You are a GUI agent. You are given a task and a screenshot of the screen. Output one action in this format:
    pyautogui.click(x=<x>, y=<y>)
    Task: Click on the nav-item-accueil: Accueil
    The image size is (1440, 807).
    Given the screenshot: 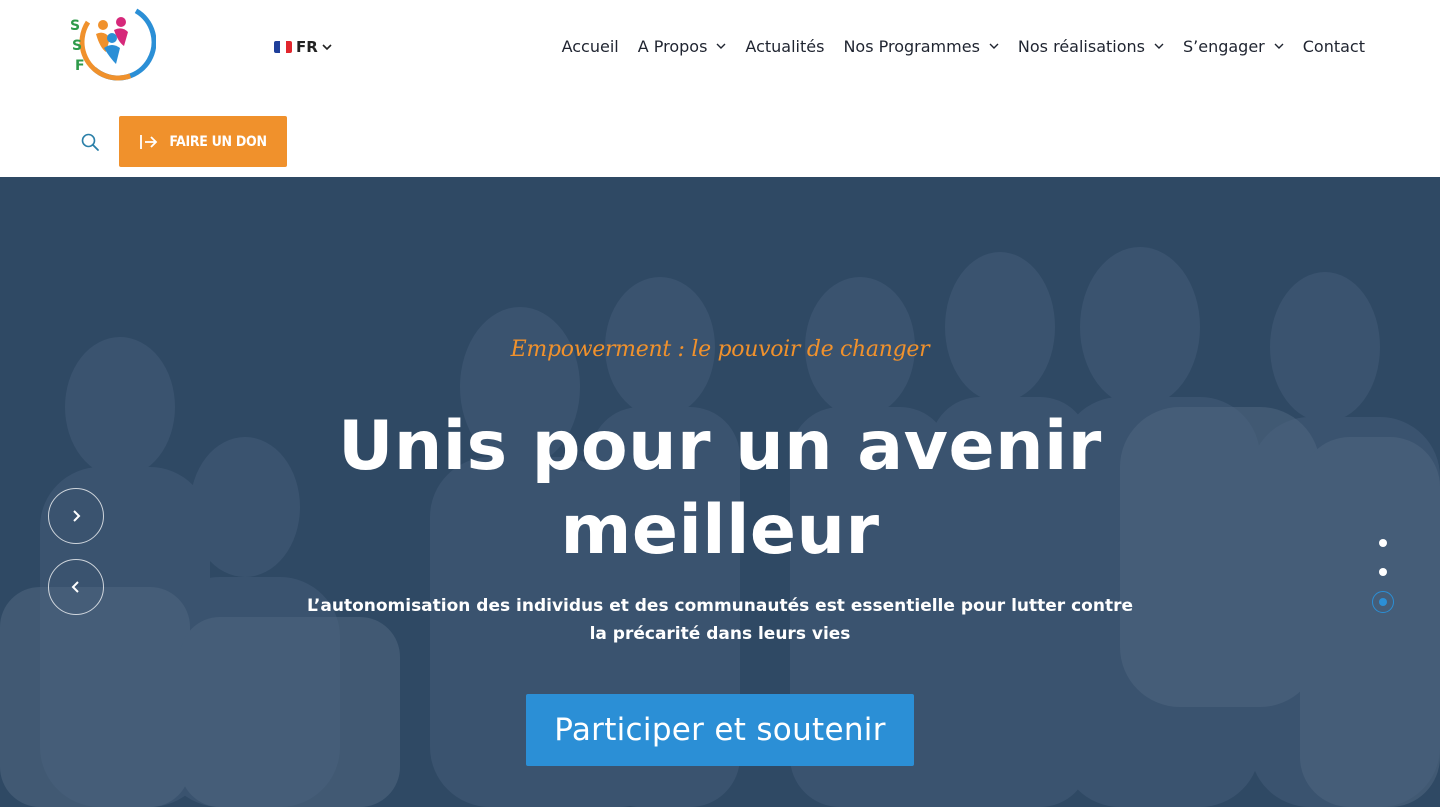 What is the action you would take?
    pyautogui.click(x=590, y=46)
    